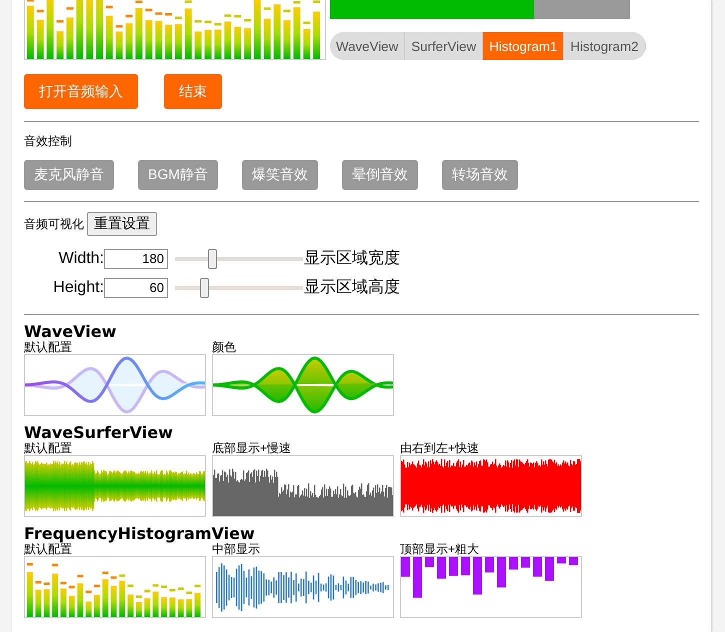 Image resolution: width=725 pixels, height=632 pixels. What do you see at coordinates (193, 91) in the screenshot?
I see `action-button: 结束` at bounding box center [193, 91].